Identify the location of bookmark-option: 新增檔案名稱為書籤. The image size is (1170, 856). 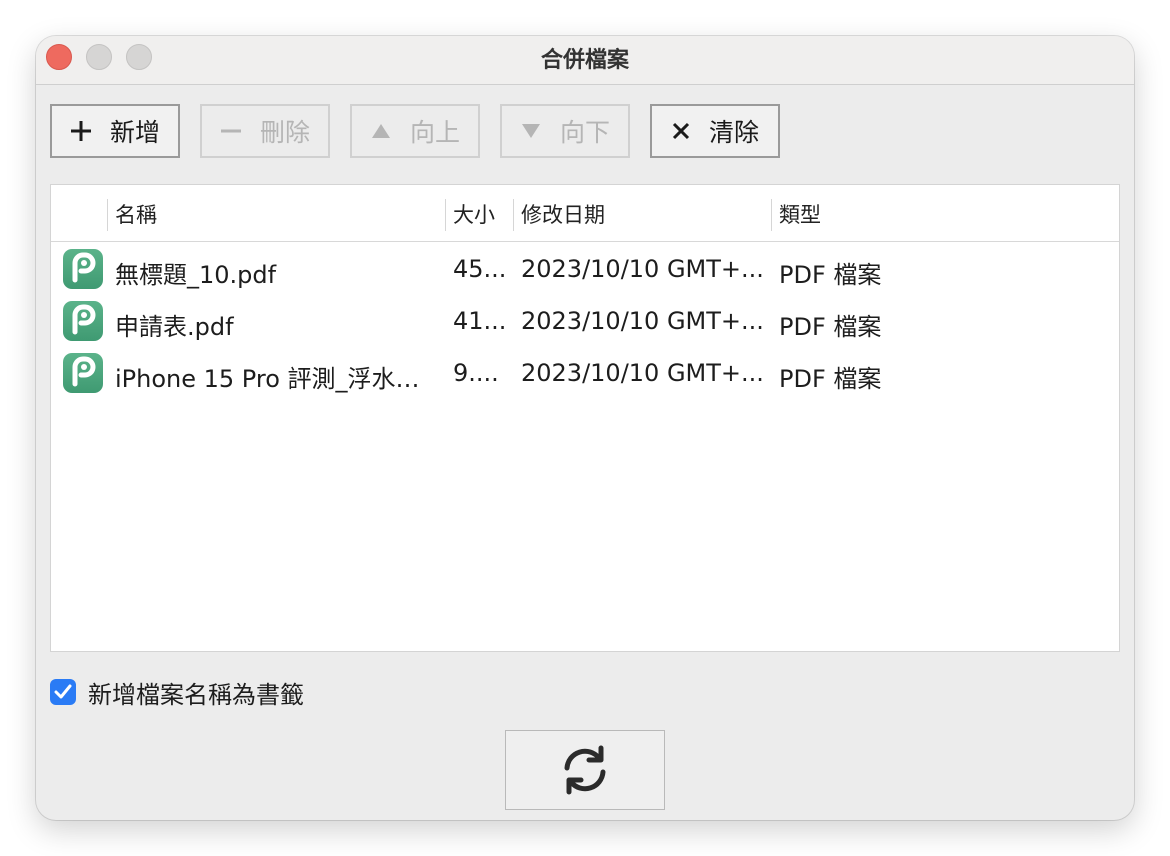
(177, 692).